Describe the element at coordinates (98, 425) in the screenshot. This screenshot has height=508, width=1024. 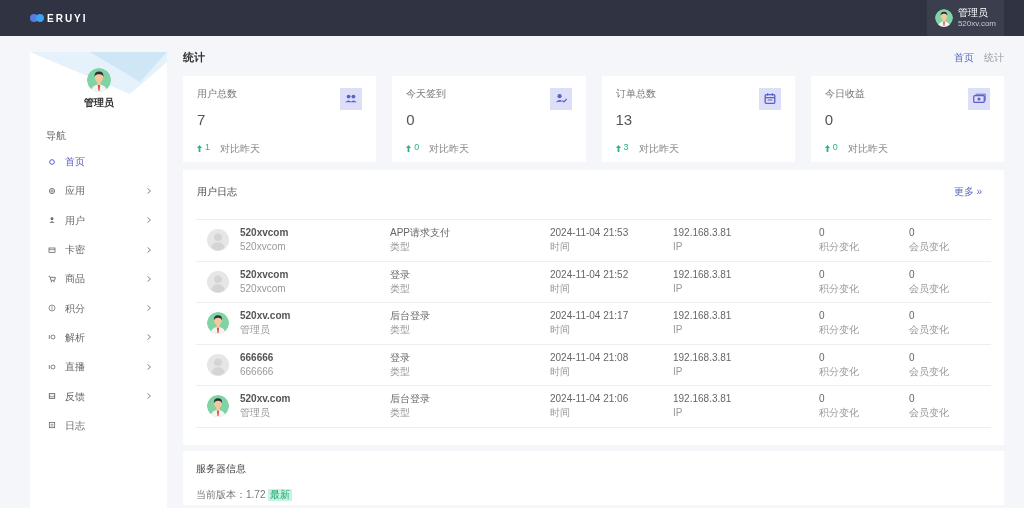
I see `nav-item: 日志` at that location.